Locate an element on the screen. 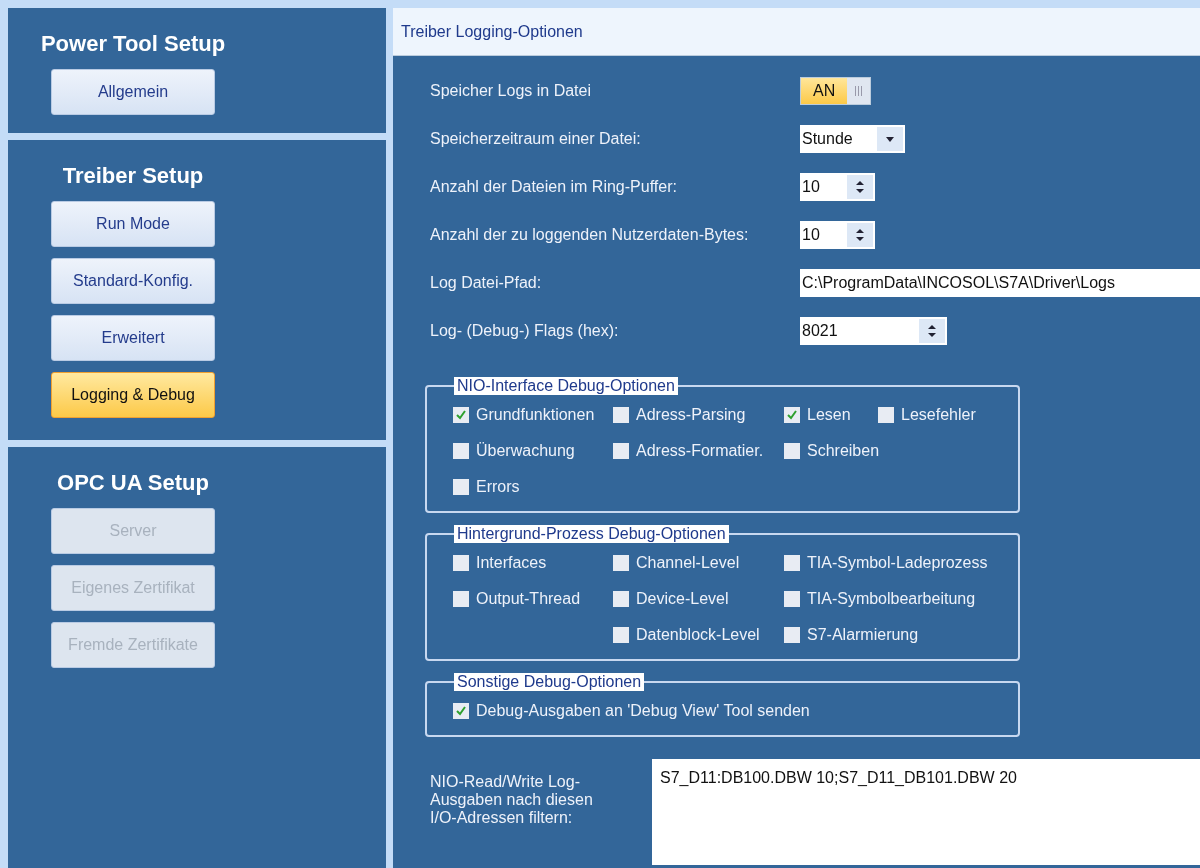 Image resolution: width=1200 pixels, height=868 pixels. checkbox: Interfaces is located at coordinates (533, 563).